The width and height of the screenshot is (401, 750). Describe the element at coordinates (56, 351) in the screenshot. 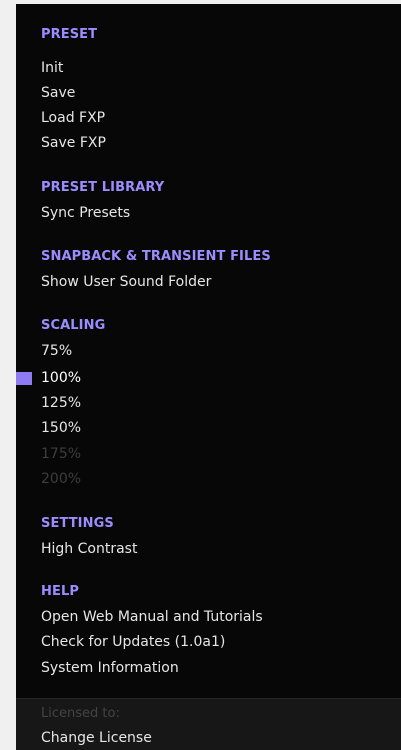

I see `menu-item-scaling-75: 75%` at that location.